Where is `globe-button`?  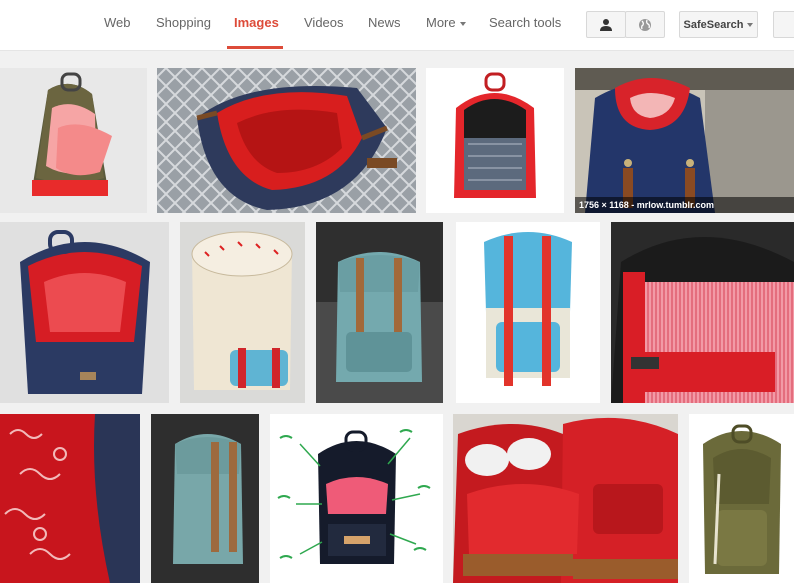 globe-button is located at coordinates (645, 24).